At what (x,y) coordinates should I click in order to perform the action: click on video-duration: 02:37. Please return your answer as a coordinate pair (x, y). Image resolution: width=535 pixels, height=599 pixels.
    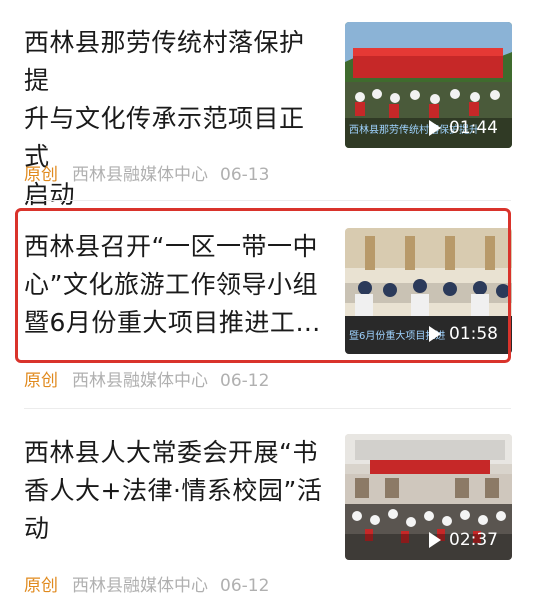
    Looking at the image, I should click on (463, 540).